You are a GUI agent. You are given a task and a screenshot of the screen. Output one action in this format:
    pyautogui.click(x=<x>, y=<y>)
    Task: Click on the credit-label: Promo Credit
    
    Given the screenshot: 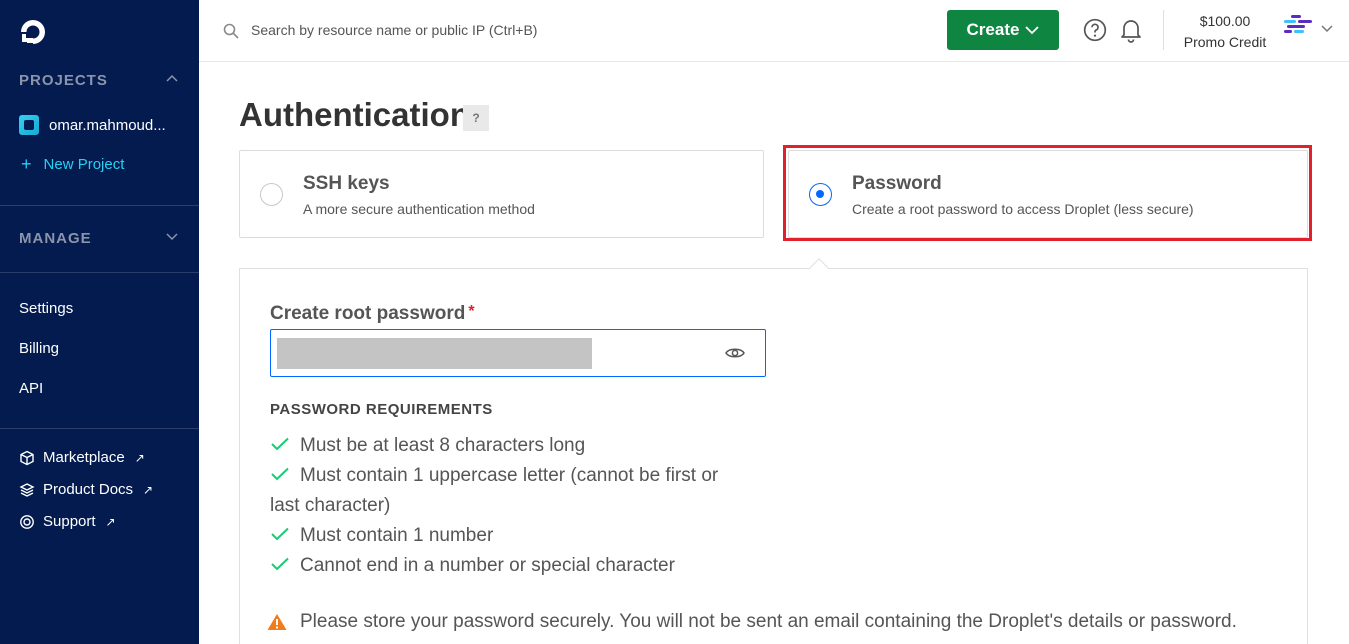 What is the action you would take?
    pyautogui.click(x=1225, y=42)
    